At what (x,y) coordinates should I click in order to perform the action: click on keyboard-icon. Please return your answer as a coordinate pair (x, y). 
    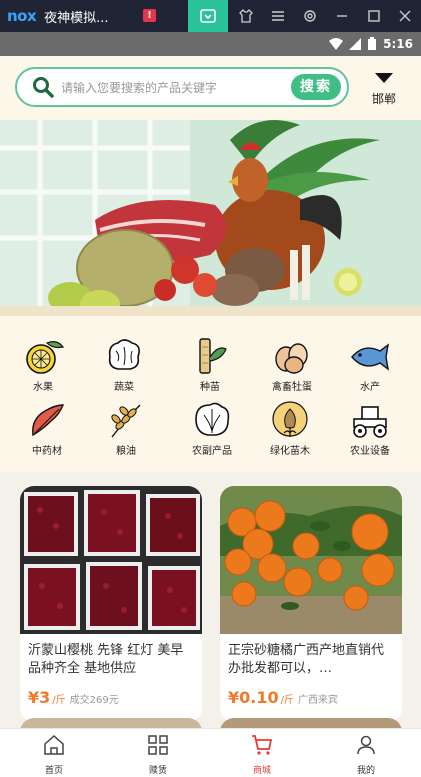
    Looking at the image, I should click on (208, 16).